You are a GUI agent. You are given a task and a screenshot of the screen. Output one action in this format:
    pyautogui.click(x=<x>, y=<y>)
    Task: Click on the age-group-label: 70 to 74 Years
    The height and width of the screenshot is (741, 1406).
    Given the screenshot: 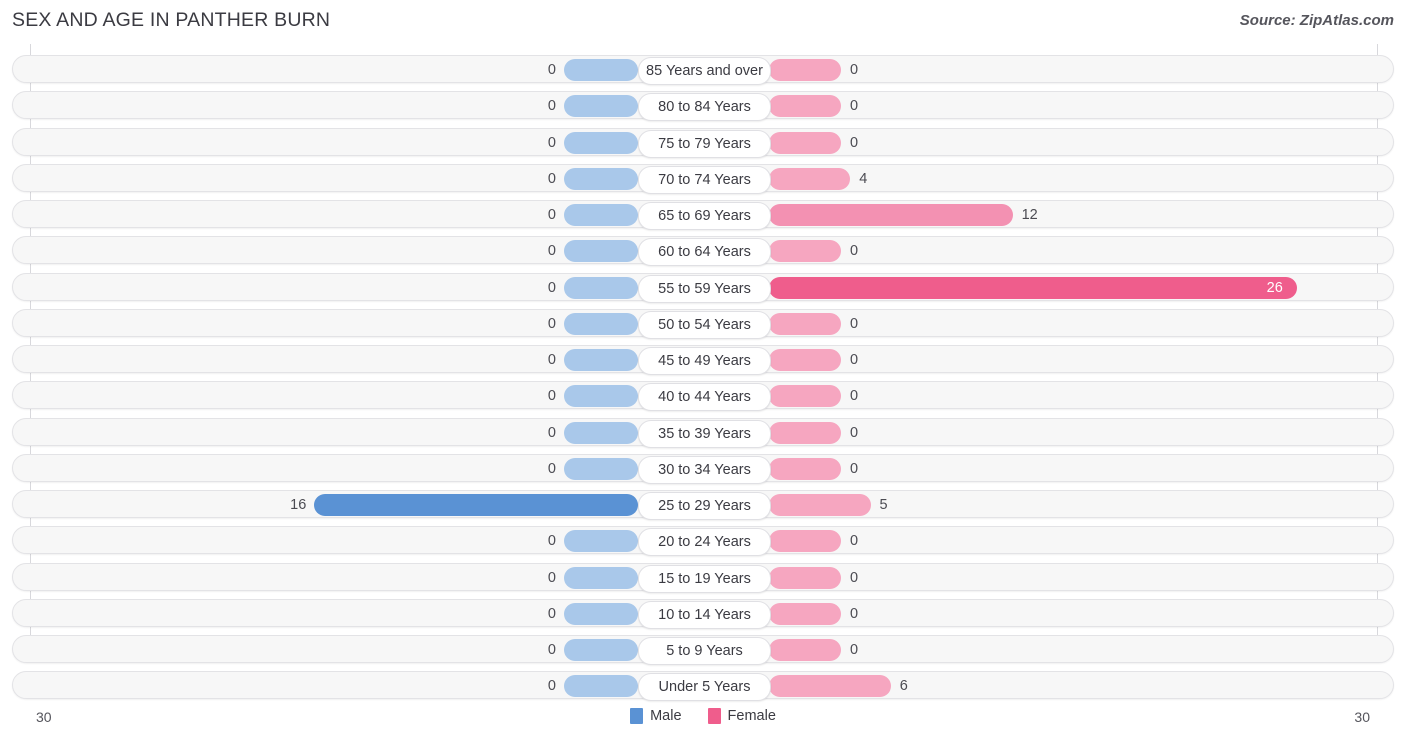 What is the action you would take?
    pyautogui.click(x=704, y=179)
    